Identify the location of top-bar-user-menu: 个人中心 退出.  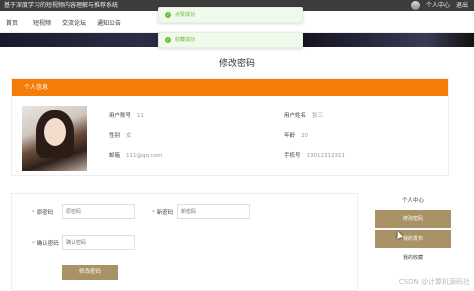
(439, 5).